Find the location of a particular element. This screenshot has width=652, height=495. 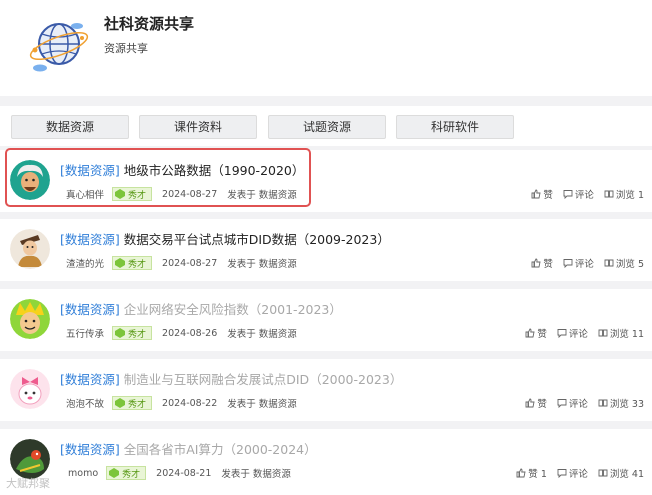

post-date: 2024-08-21 is located at coordinates (184, 473).